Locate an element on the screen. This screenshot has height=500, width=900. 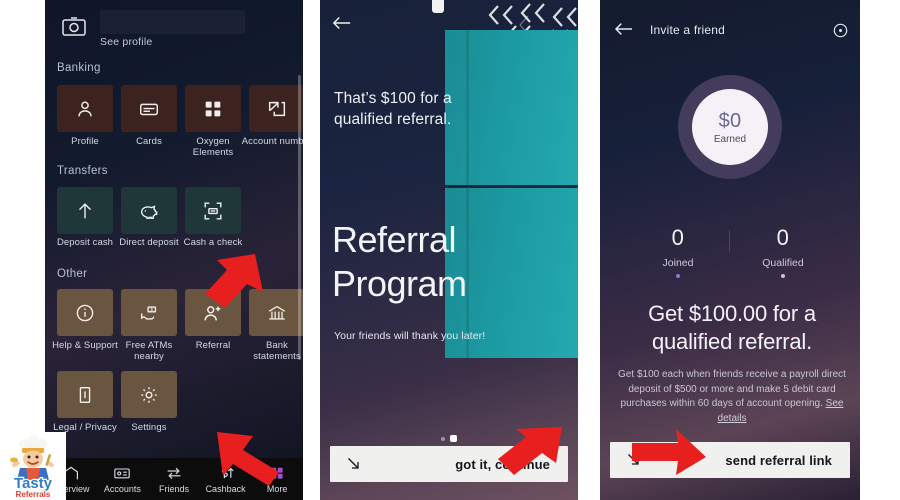
tile-label-bank-statements: Bank statements is located at coordinates (277, 351).